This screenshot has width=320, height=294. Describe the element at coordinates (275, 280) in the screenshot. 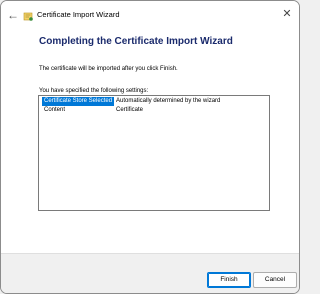

I see `cancel-button: Cancel` at that location.